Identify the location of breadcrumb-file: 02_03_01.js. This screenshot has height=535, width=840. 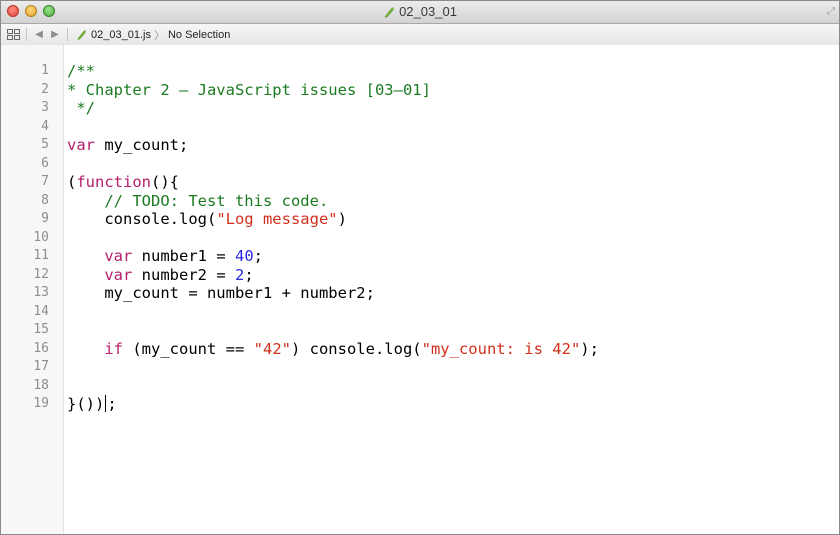
(113, 35).